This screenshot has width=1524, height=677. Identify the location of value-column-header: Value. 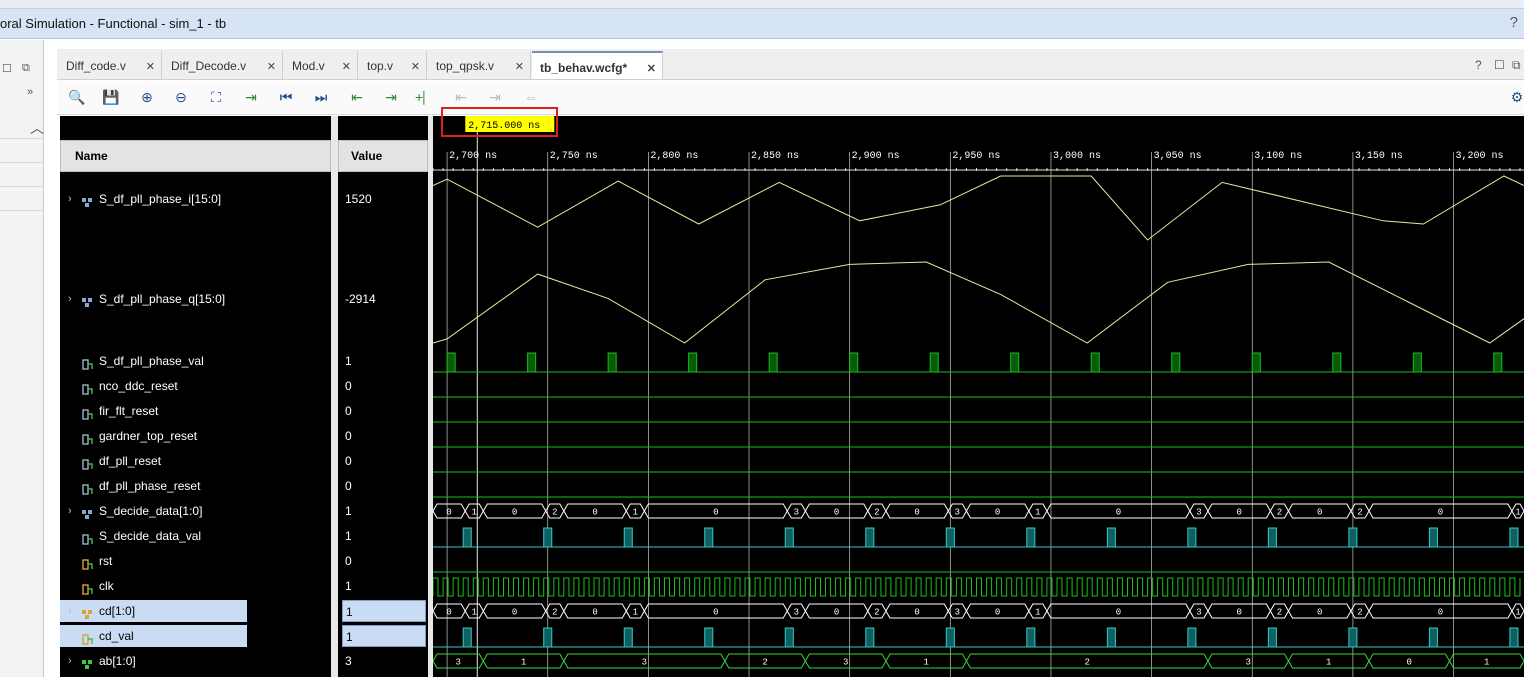
(383, 156).